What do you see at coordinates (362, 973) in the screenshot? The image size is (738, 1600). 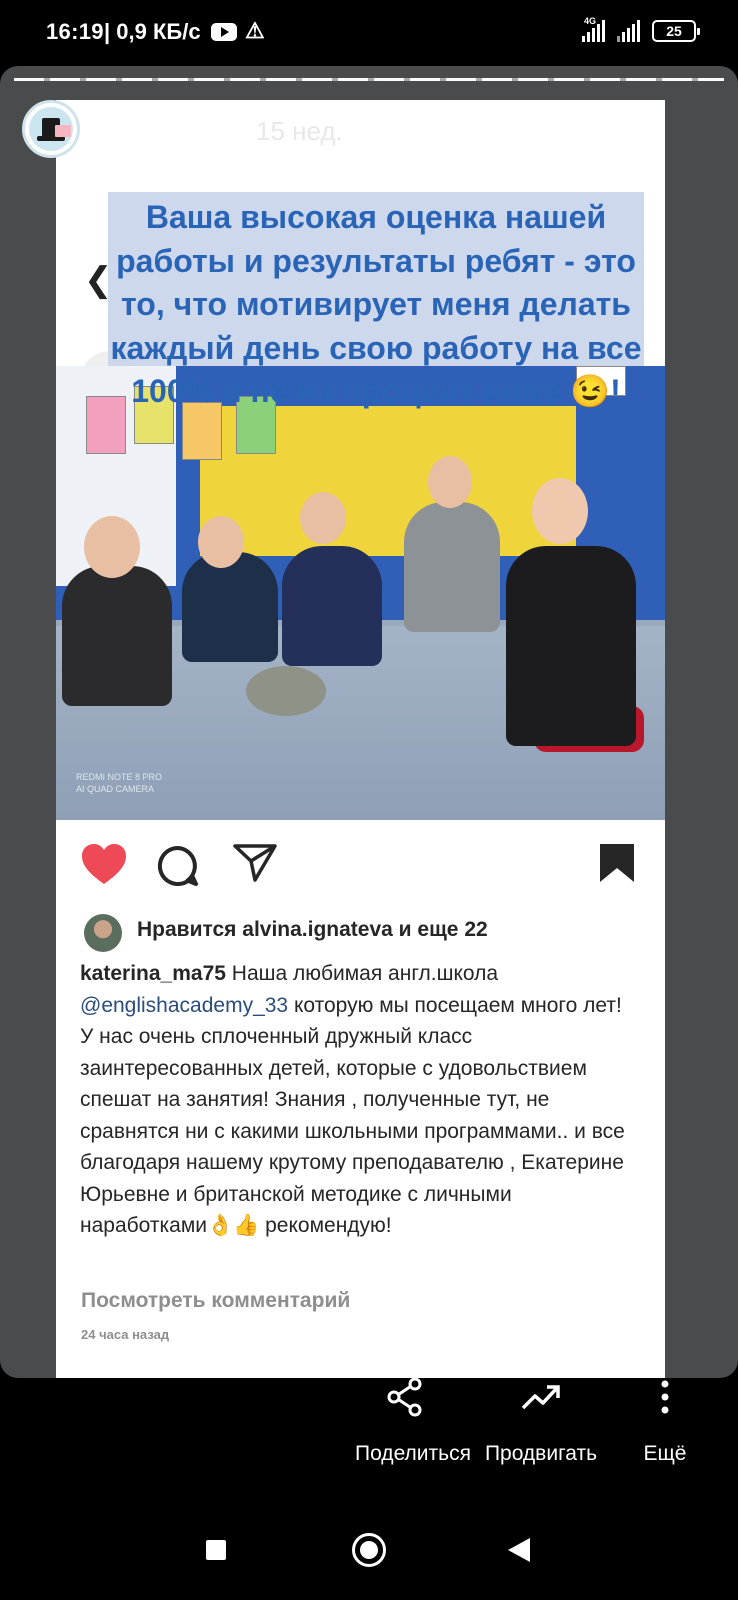 I see `caption-text-1: Наша любимая англ.школа` at bounding box center [362, 973].